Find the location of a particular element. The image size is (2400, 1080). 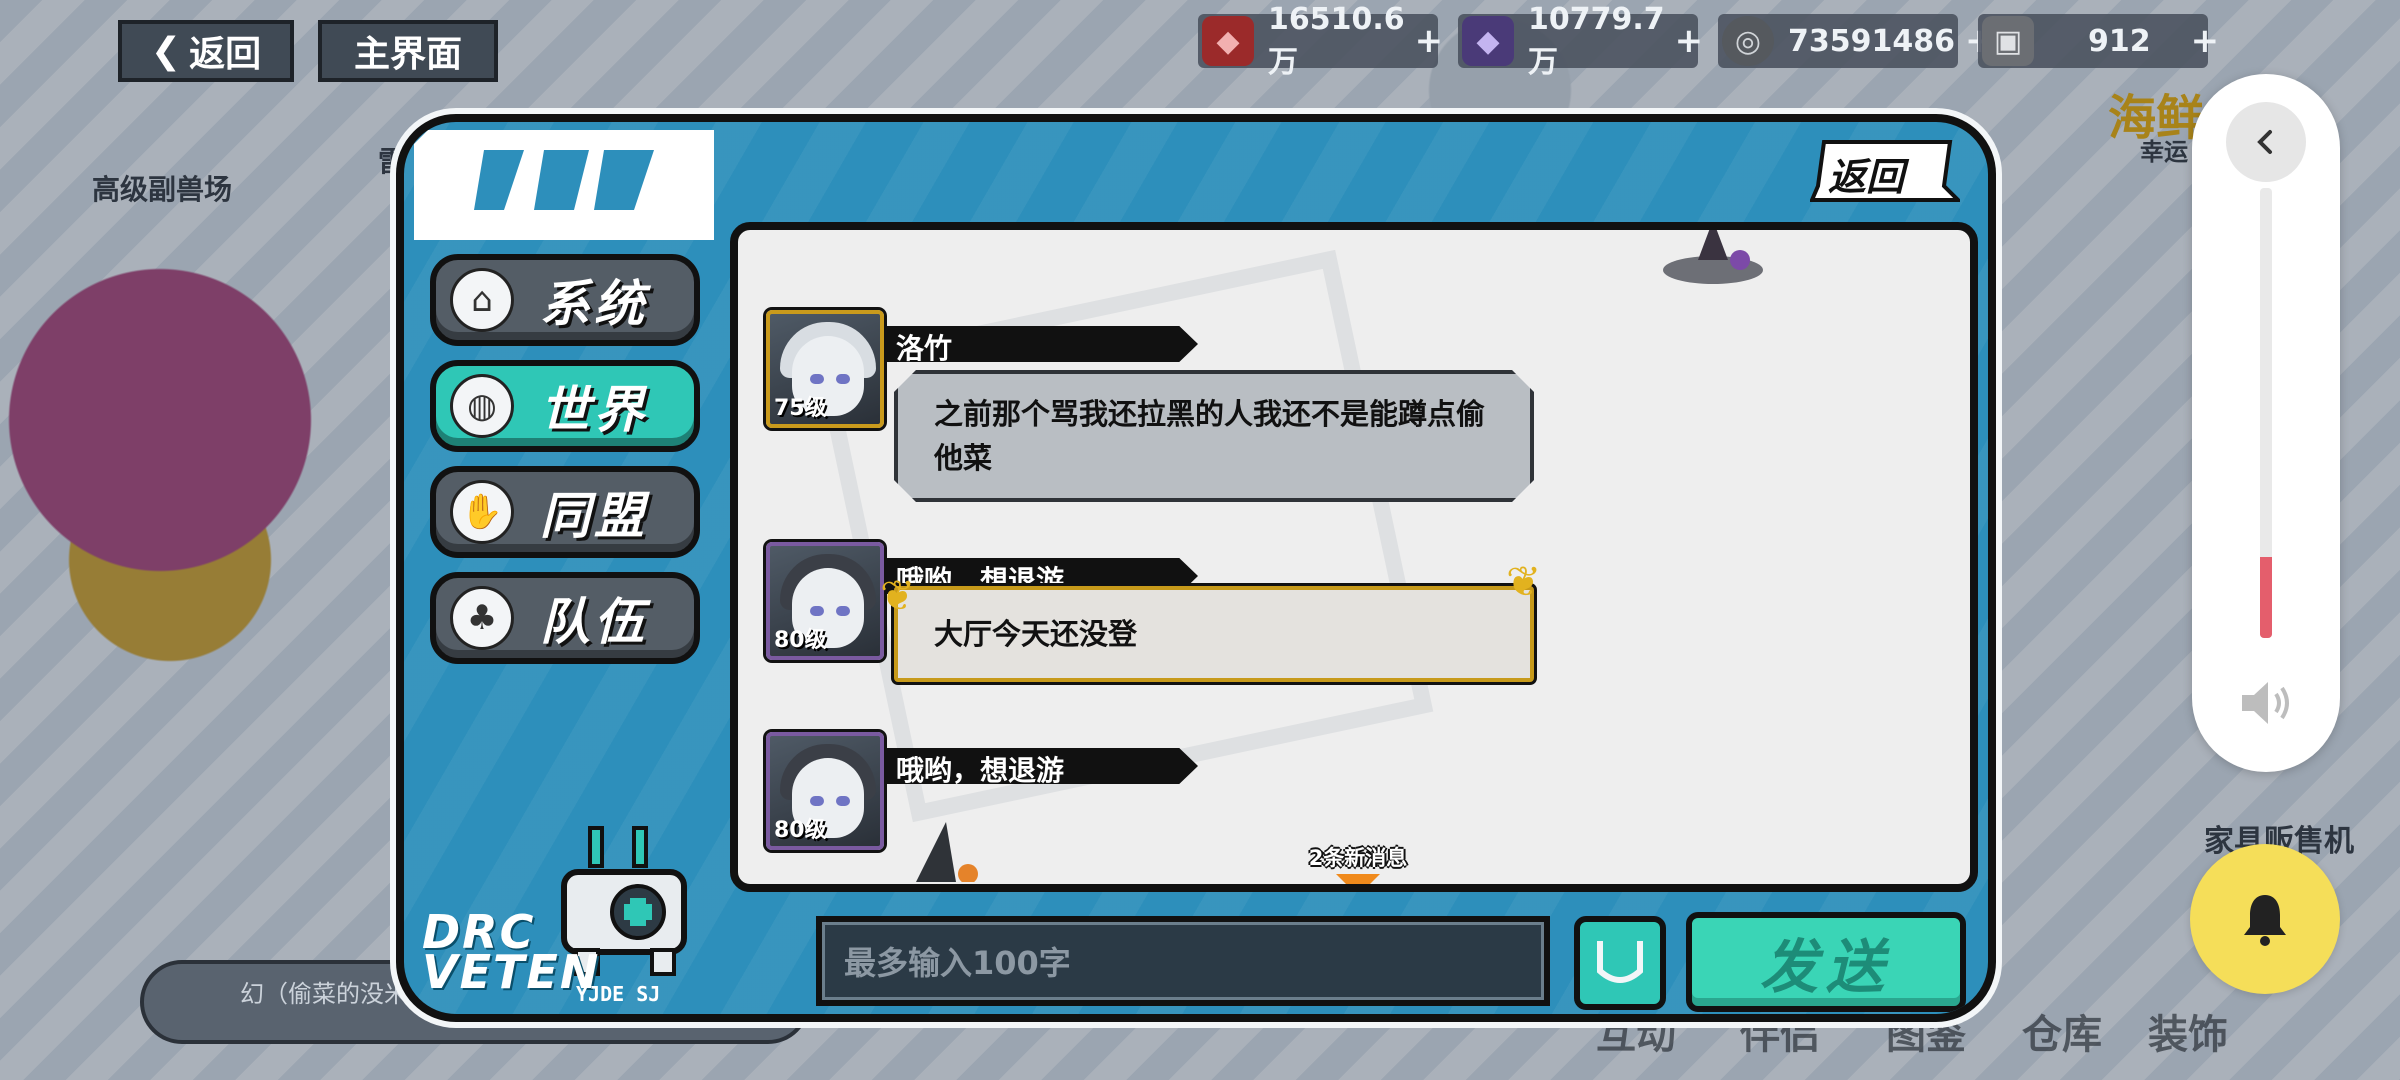

send-button: 发送 is located at coordinates (1826, 962).